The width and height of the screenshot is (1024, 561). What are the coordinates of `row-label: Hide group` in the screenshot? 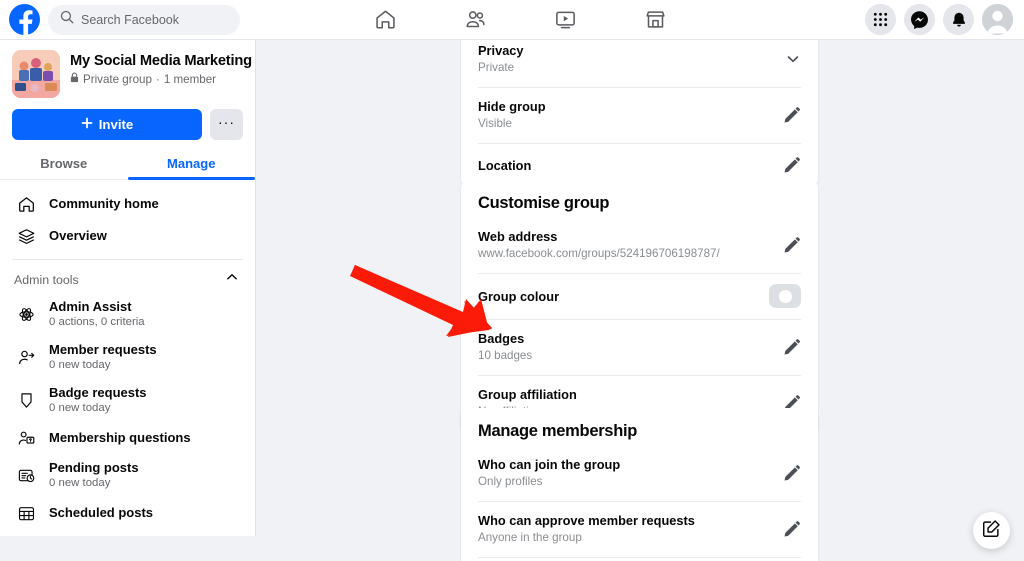 It's located at (512, 106).